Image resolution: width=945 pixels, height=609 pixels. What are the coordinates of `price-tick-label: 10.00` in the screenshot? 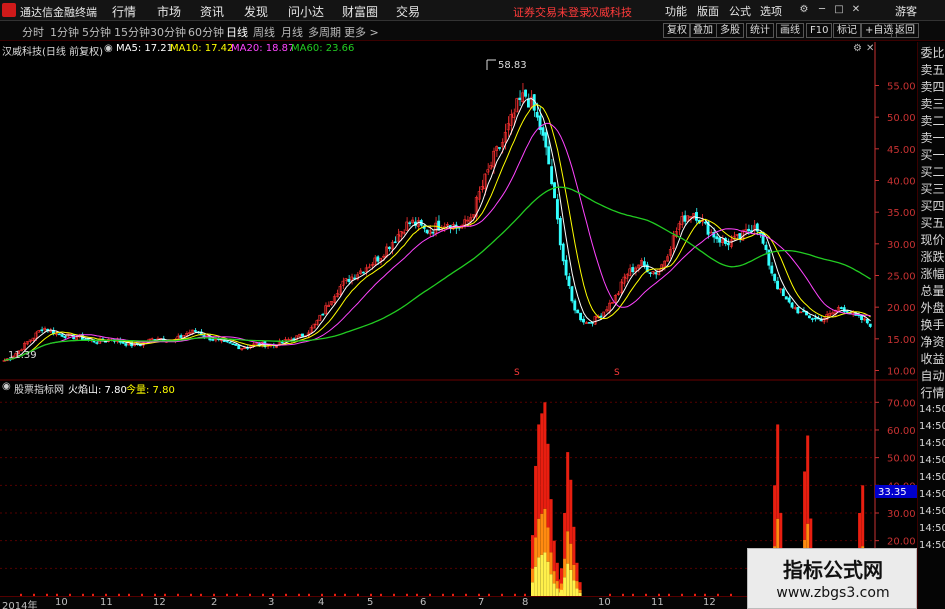 It's located at (901, 372).